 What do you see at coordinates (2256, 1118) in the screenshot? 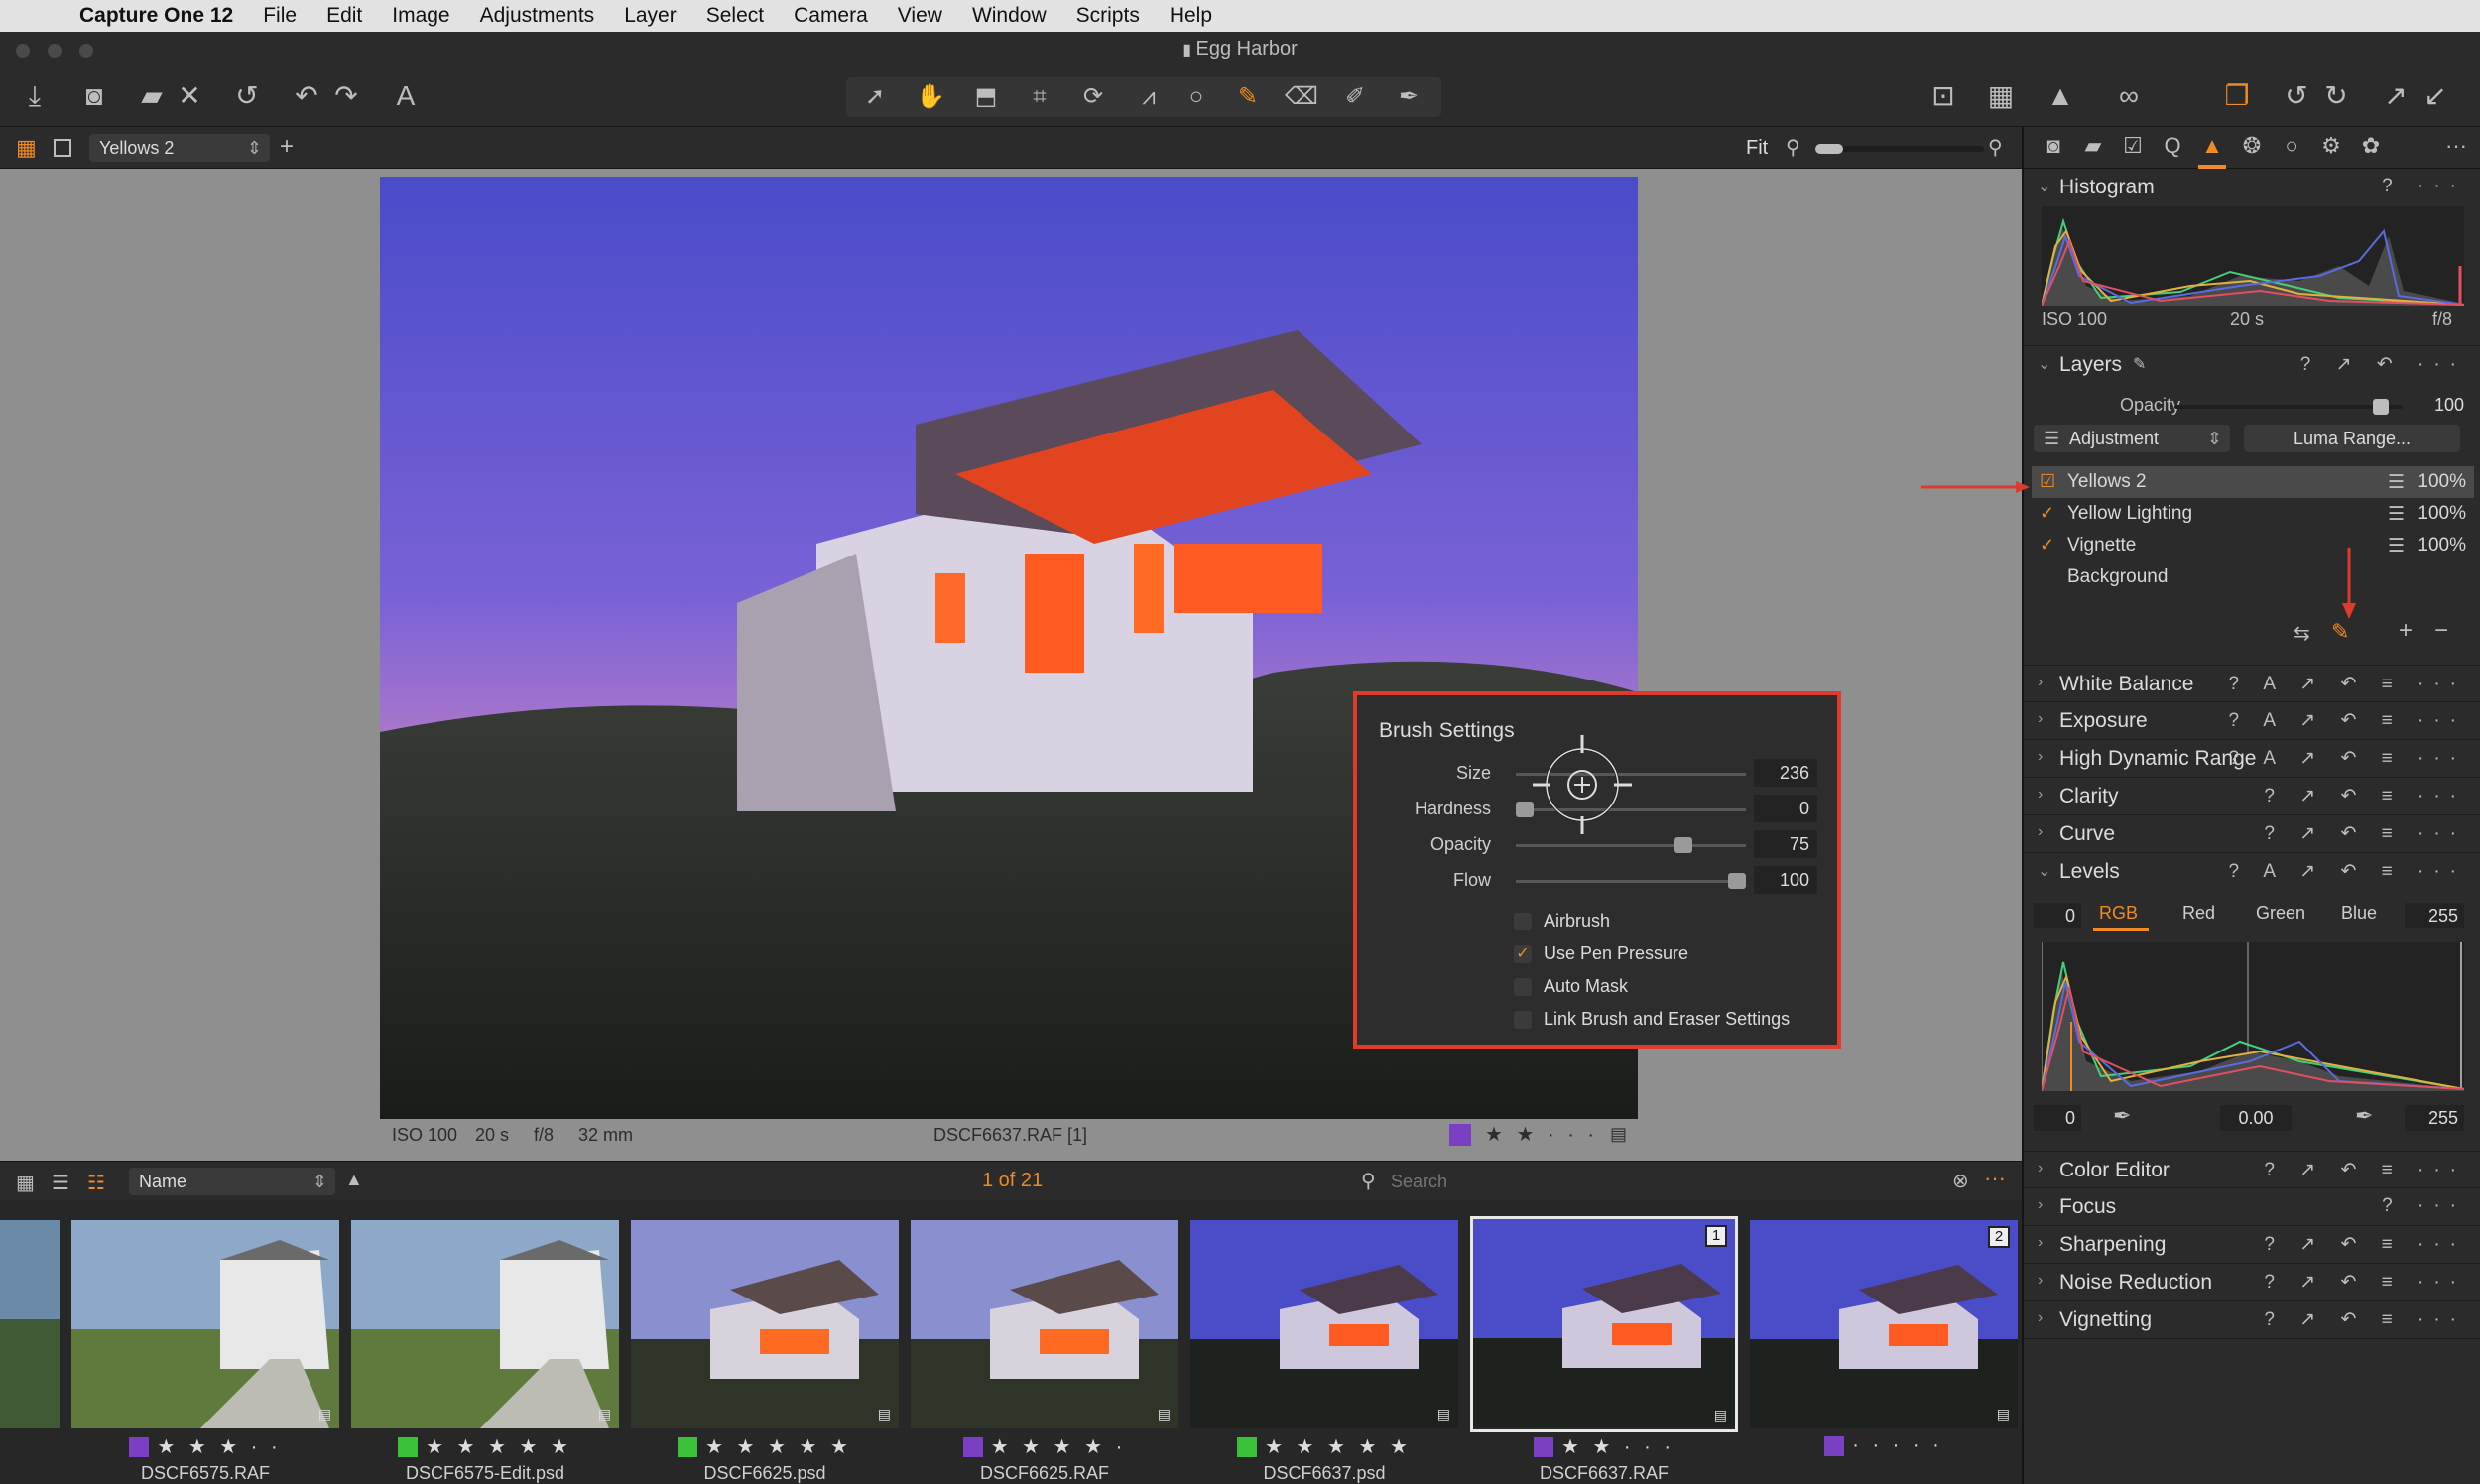
I see `levels-output-mid: 0.00` at bounding box center [2256, 1118].